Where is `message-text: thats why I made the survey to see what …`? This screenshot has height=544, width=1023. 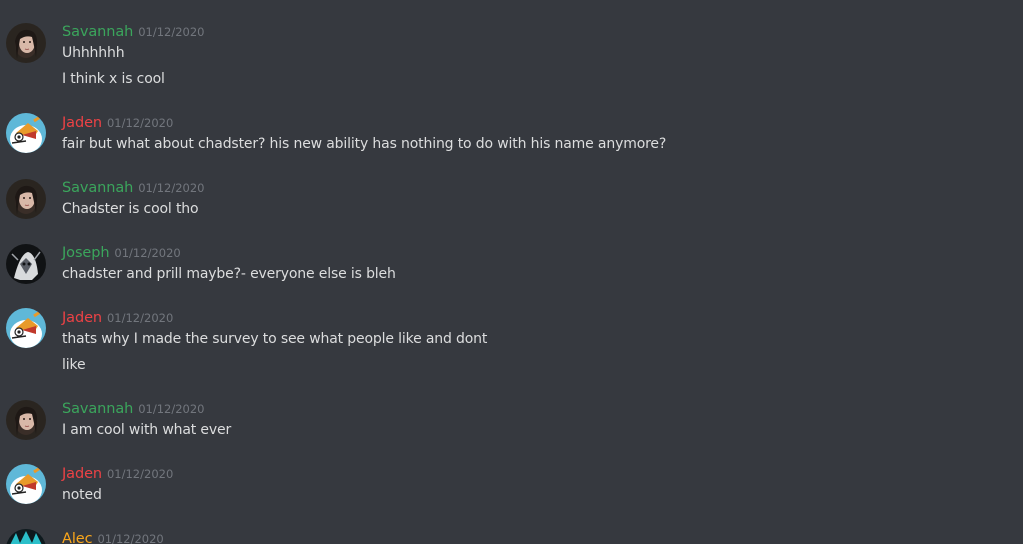 message-text: thats why I made the survey to see what … is located at coordinates (275, 339).